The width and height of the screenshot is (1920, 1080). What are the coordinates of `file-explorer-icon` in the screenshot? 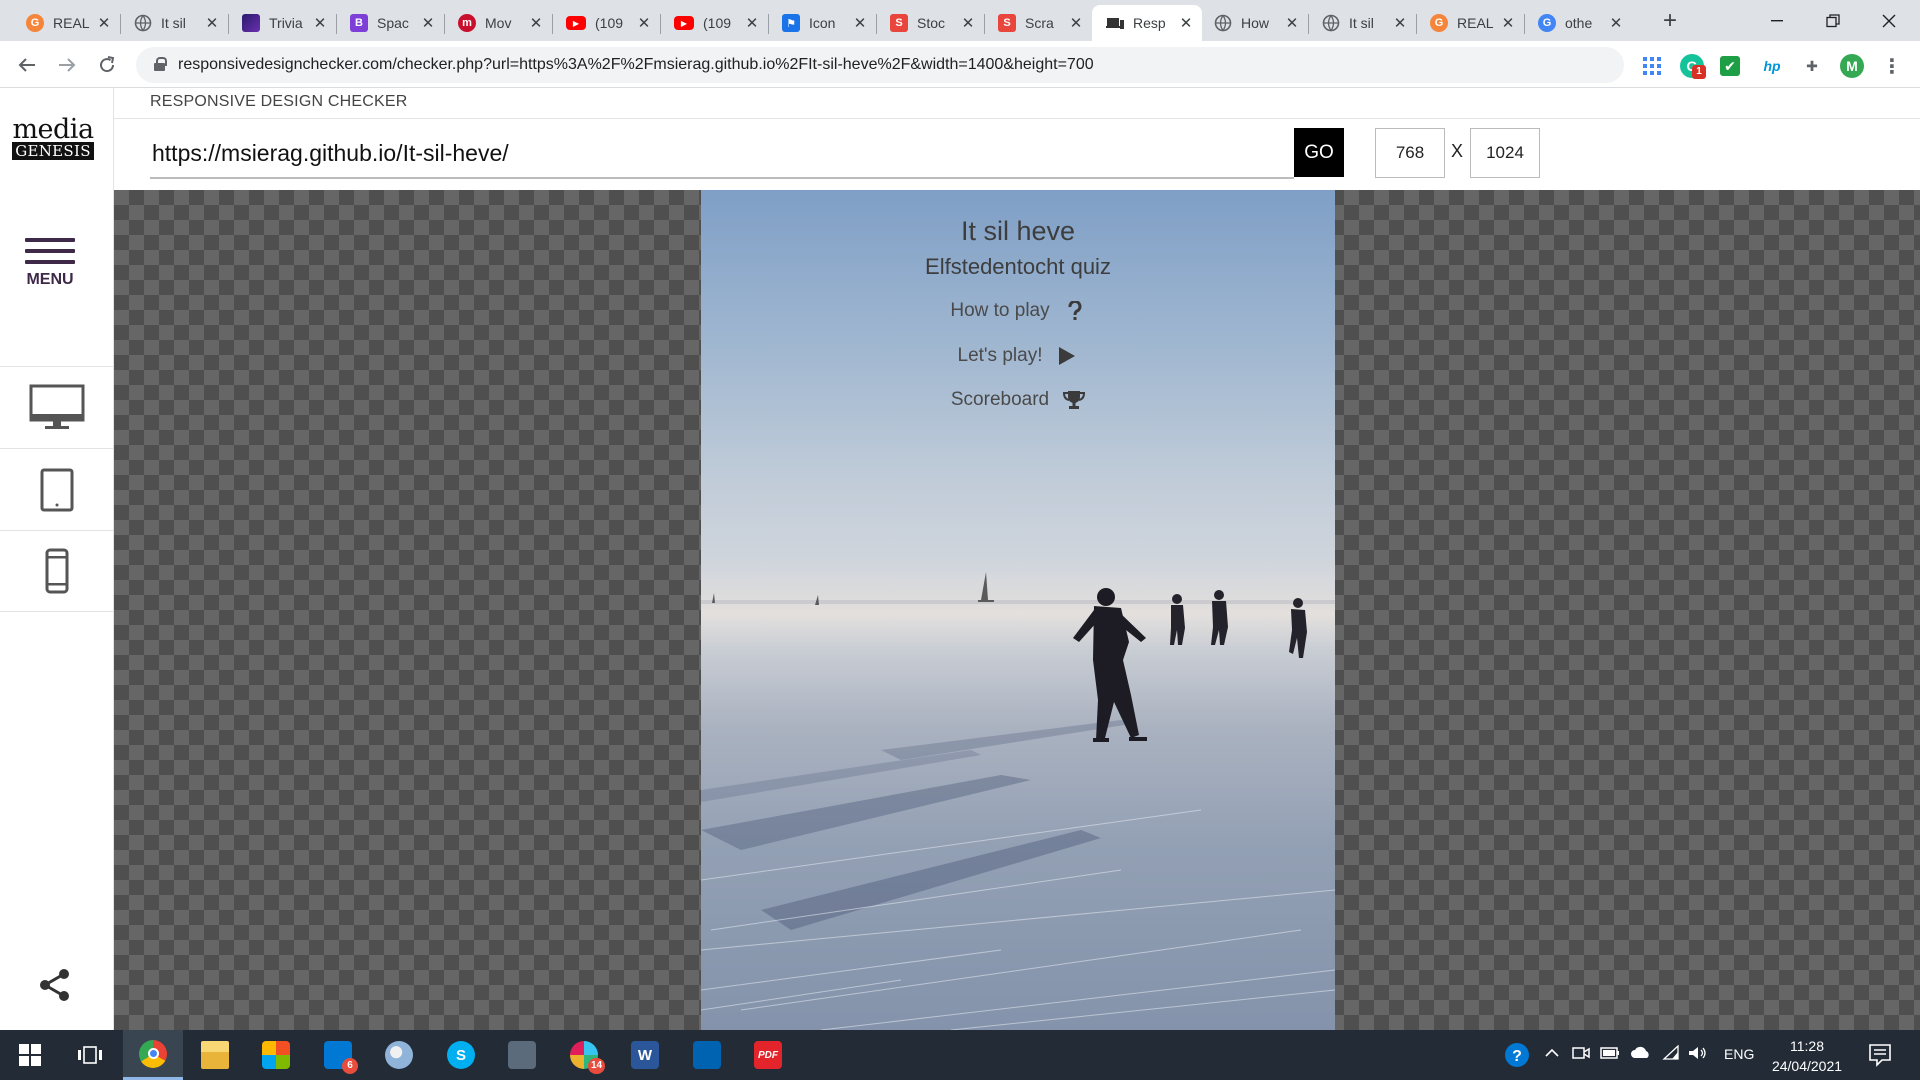 It's located at (215, 1055).